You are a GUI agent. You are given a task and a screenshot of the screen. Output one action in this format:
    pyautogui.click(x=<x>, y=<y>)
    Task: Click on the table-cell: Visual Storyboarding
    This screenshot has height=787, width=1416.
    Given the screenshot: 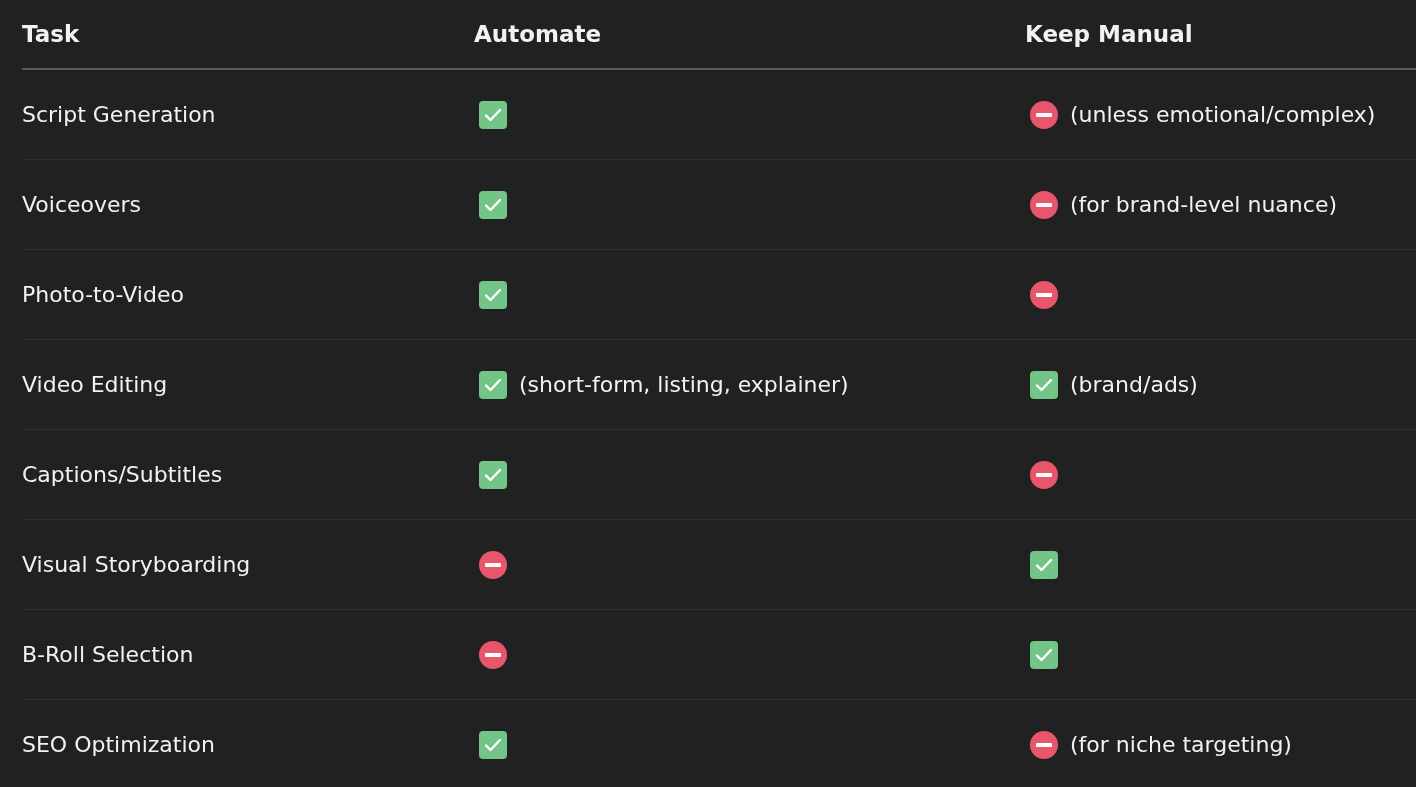 What is the action you would take?
    pyautogui.click(x=136, y=564)
    